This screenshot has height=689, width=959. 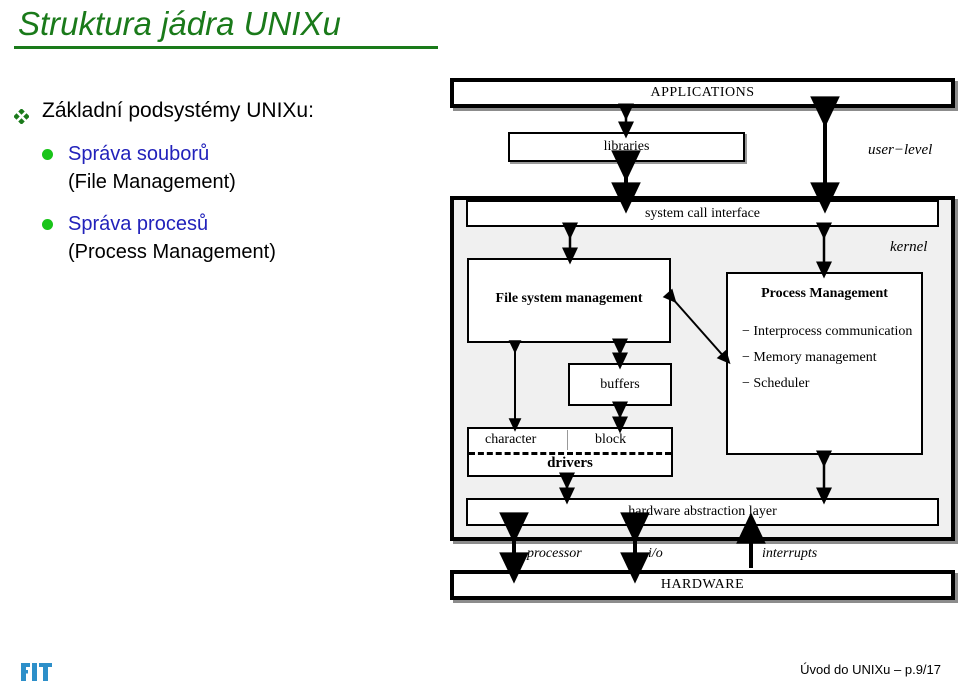 What do you see at coordinates (870, 669) in the screenshot?
I see `footer-page-indicator: Úvod do UNIXu – p.9/17` at bounding box center [870, 669].